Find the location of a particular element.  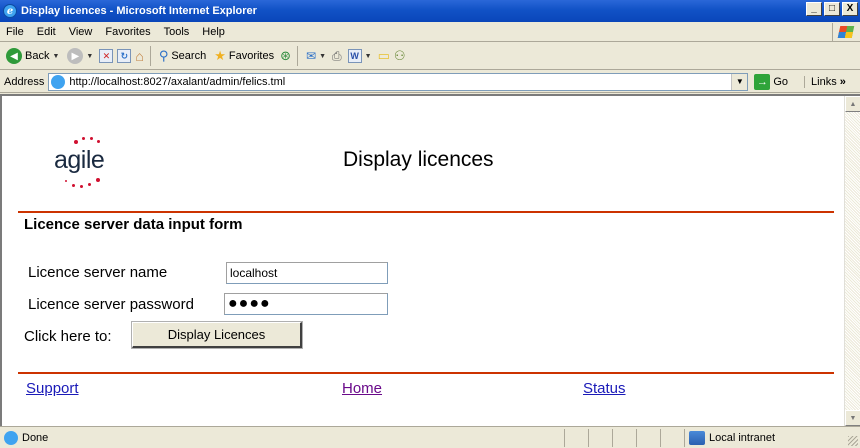

menu-edit: Edit is located at coordinates (46, 32).